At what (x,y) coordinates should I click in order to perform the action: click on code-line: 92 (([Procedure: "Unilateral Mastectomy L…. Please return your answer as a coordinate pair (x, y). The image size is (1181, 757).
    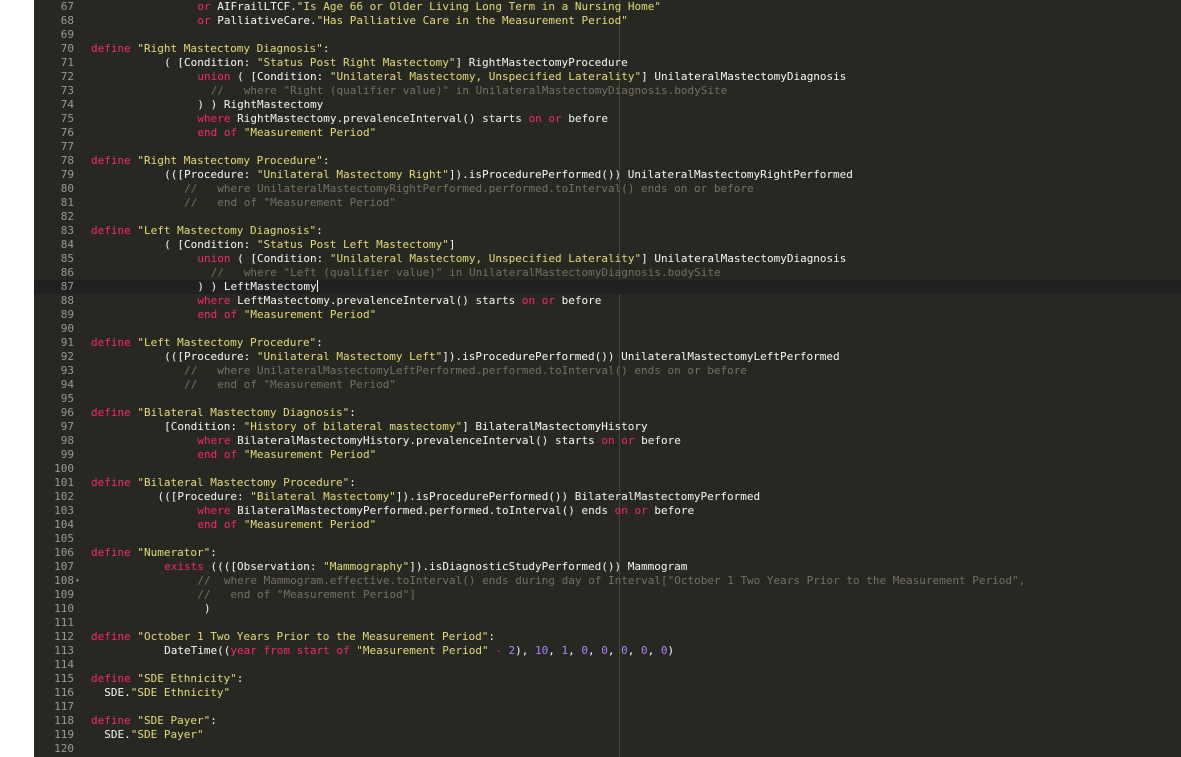
    Looking at the image, I should click on (607, 357).